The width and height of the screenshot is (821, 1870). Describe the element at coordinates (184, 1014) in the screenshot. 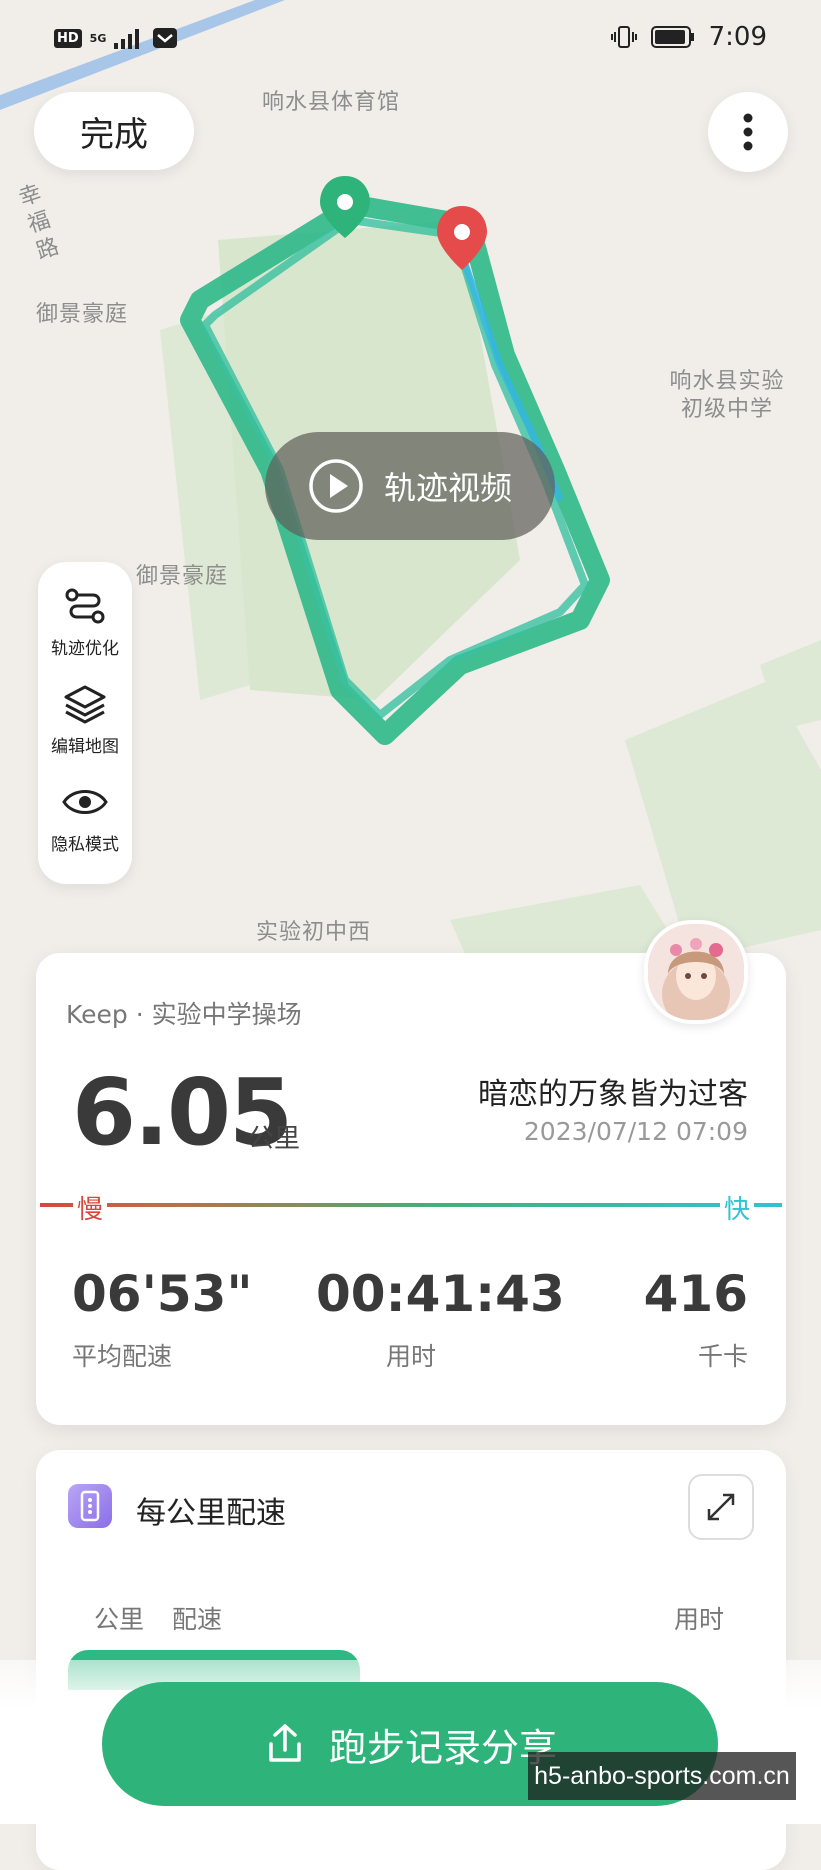

I see `run-place: Keep · 实验中学操场` at that location.